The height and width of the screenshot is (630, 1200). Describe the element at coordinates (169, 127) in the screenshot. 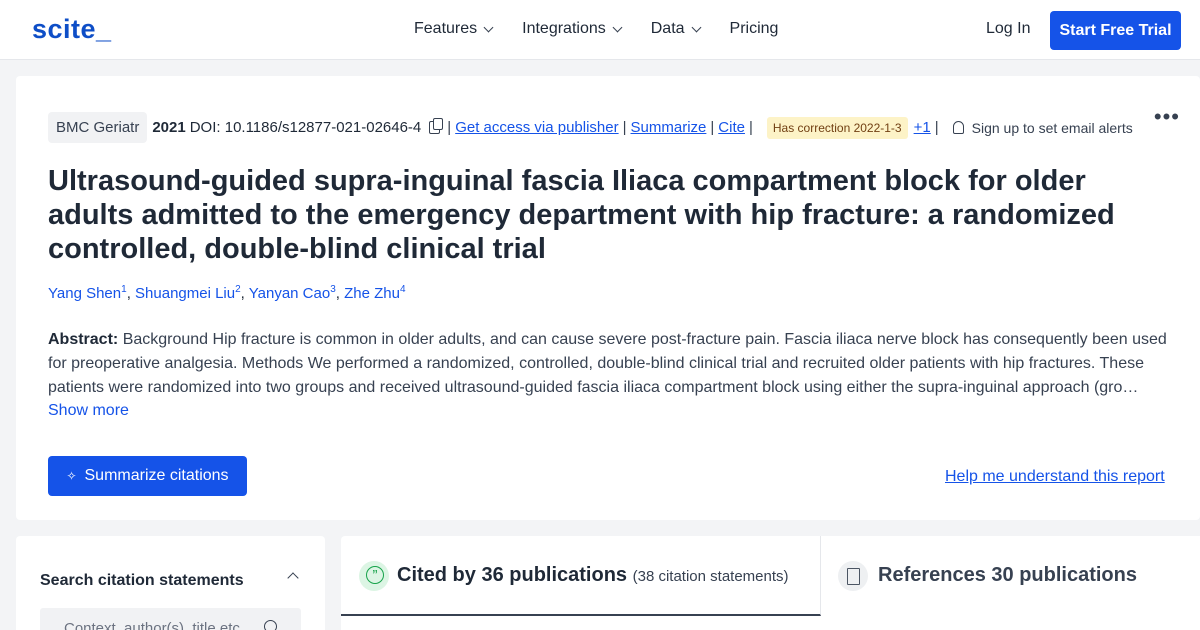

I see `publication-year: 2021` at that location.